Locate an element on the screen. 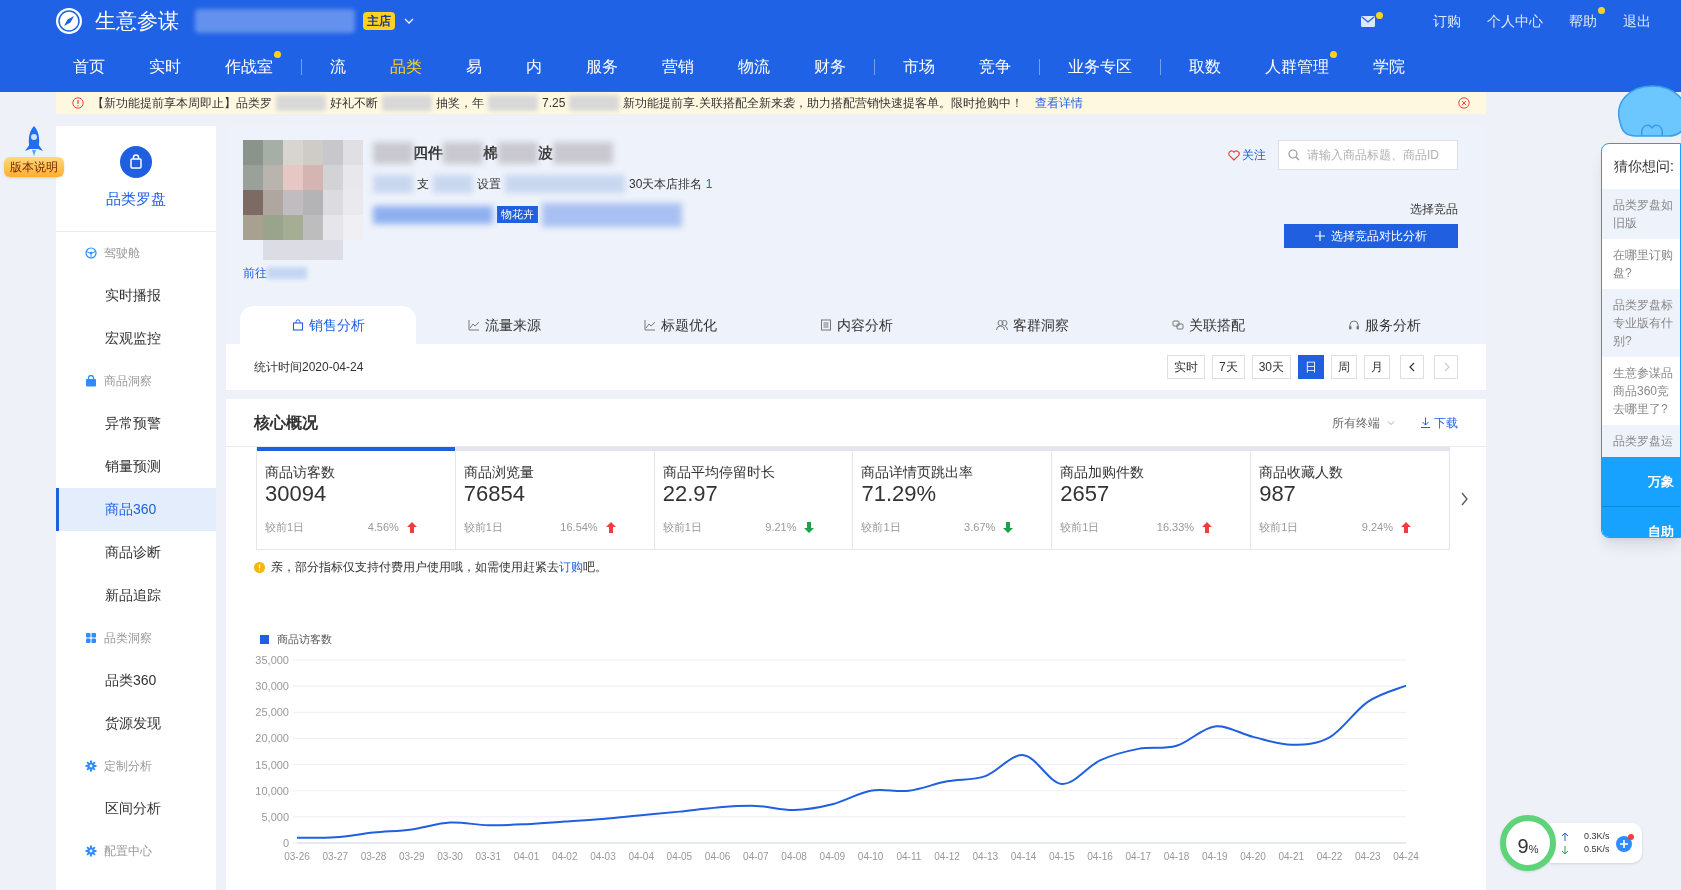 The height and width of the screenshot is (890, 1681). x-tick-label: 04-01 is located at coordinates (526, 856).